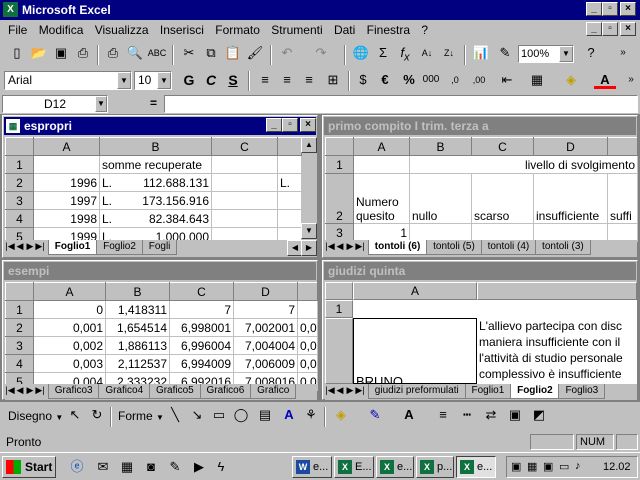  Describe the element at coordinates (201, 345) in the screenshot. I see `cell: 6,996004` at that location.